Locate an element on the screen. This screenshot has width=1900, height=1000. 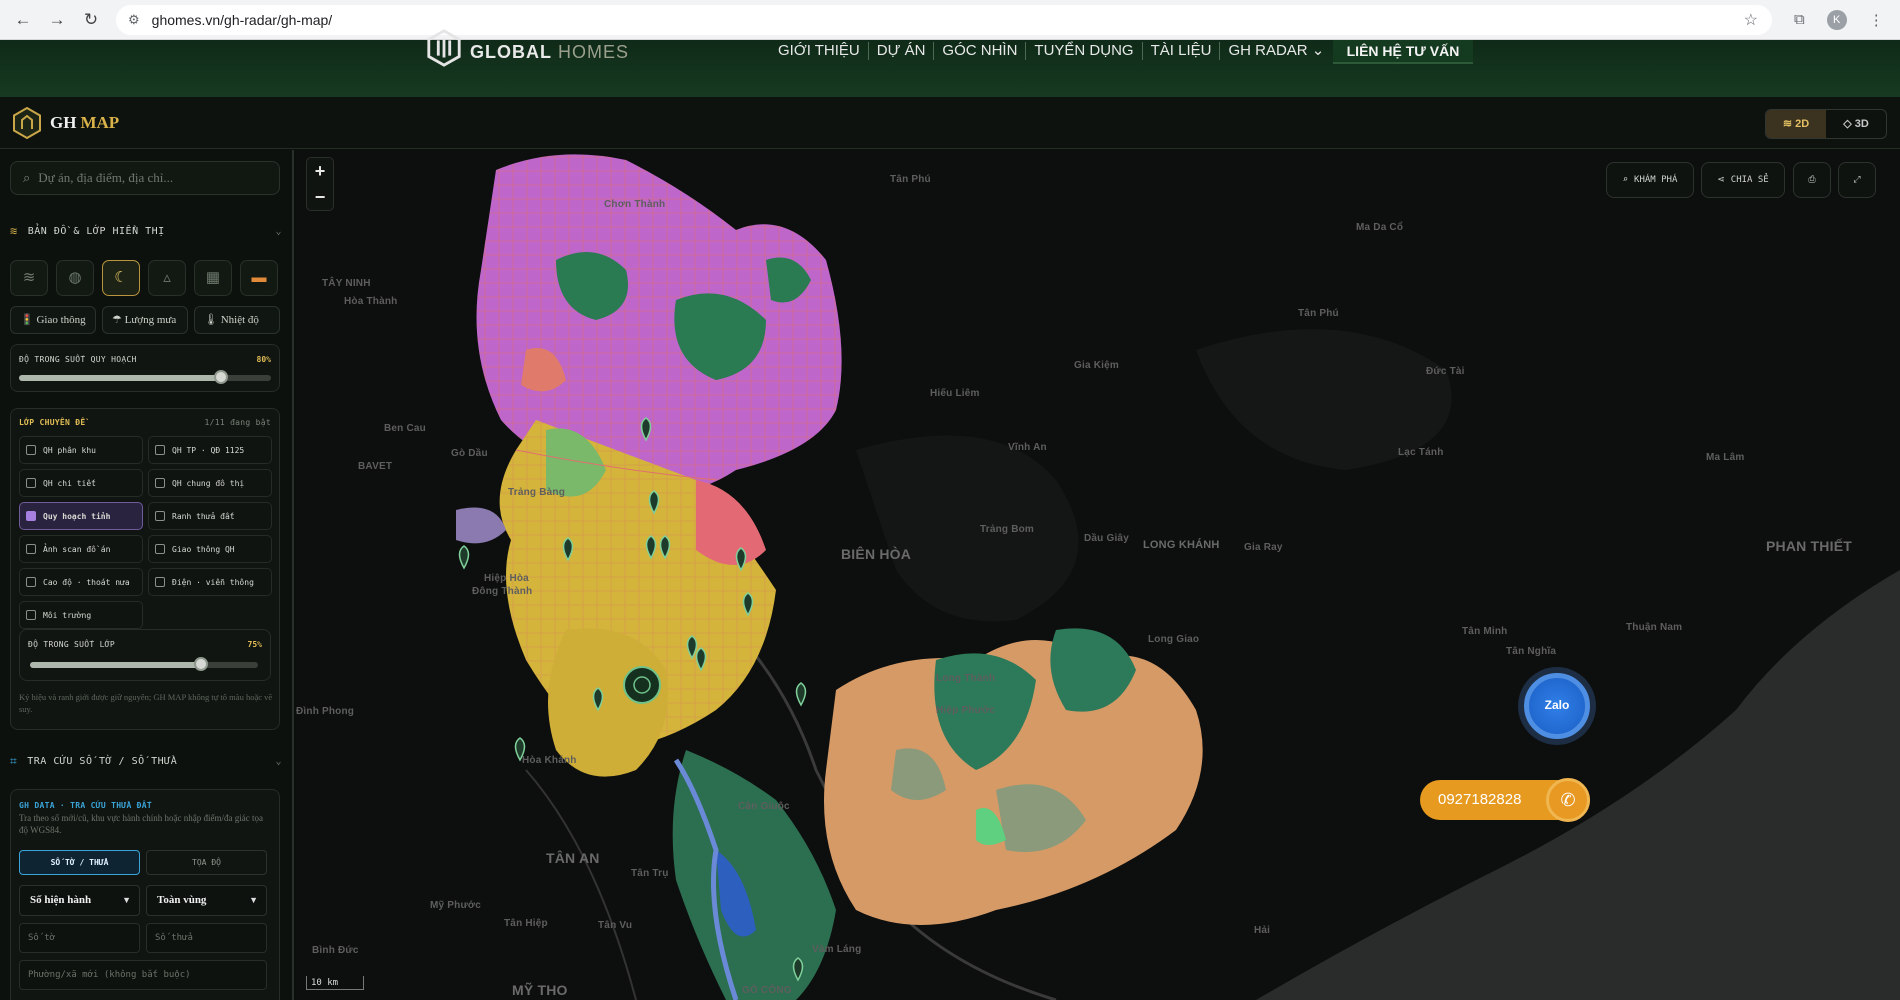
planning-opacity-slider is located at coordinates (145, 377).